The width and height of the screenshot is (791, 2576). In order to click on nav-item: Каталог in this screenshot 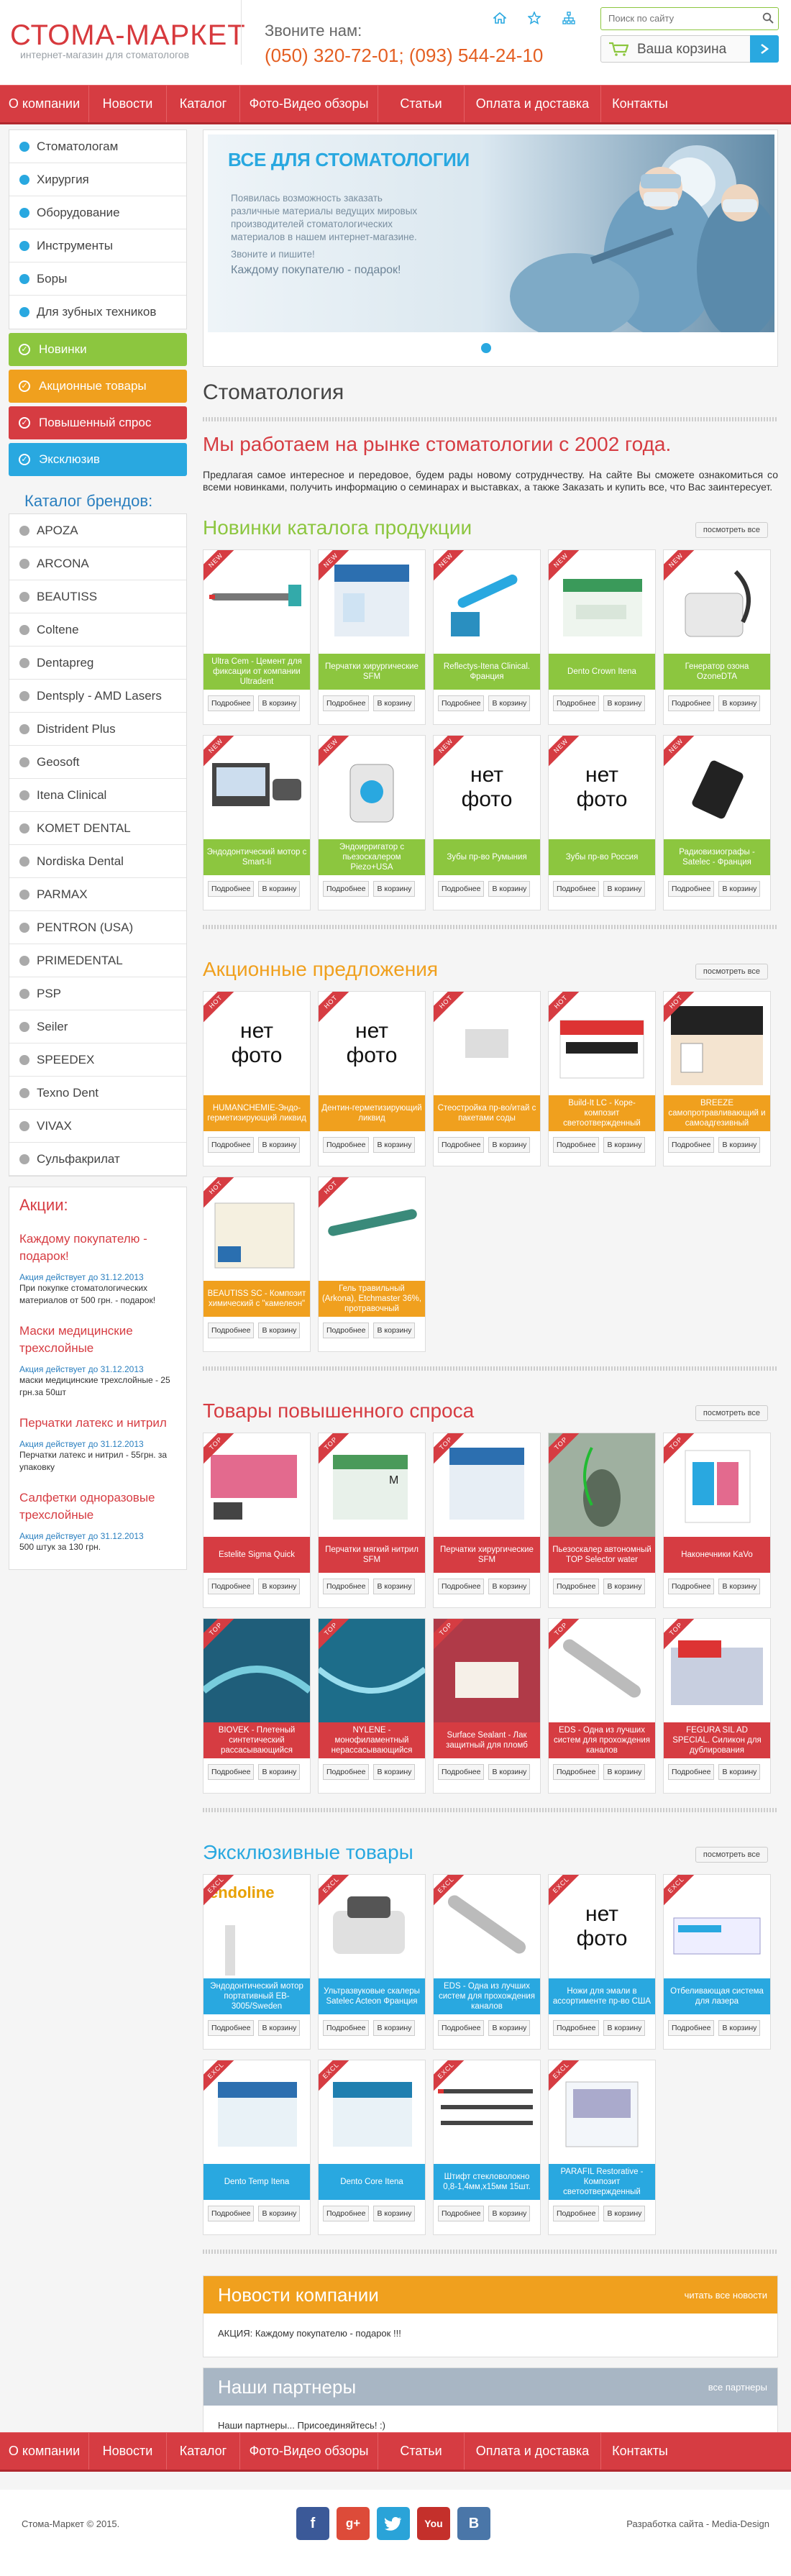, I will do `click(204, 2451)`.